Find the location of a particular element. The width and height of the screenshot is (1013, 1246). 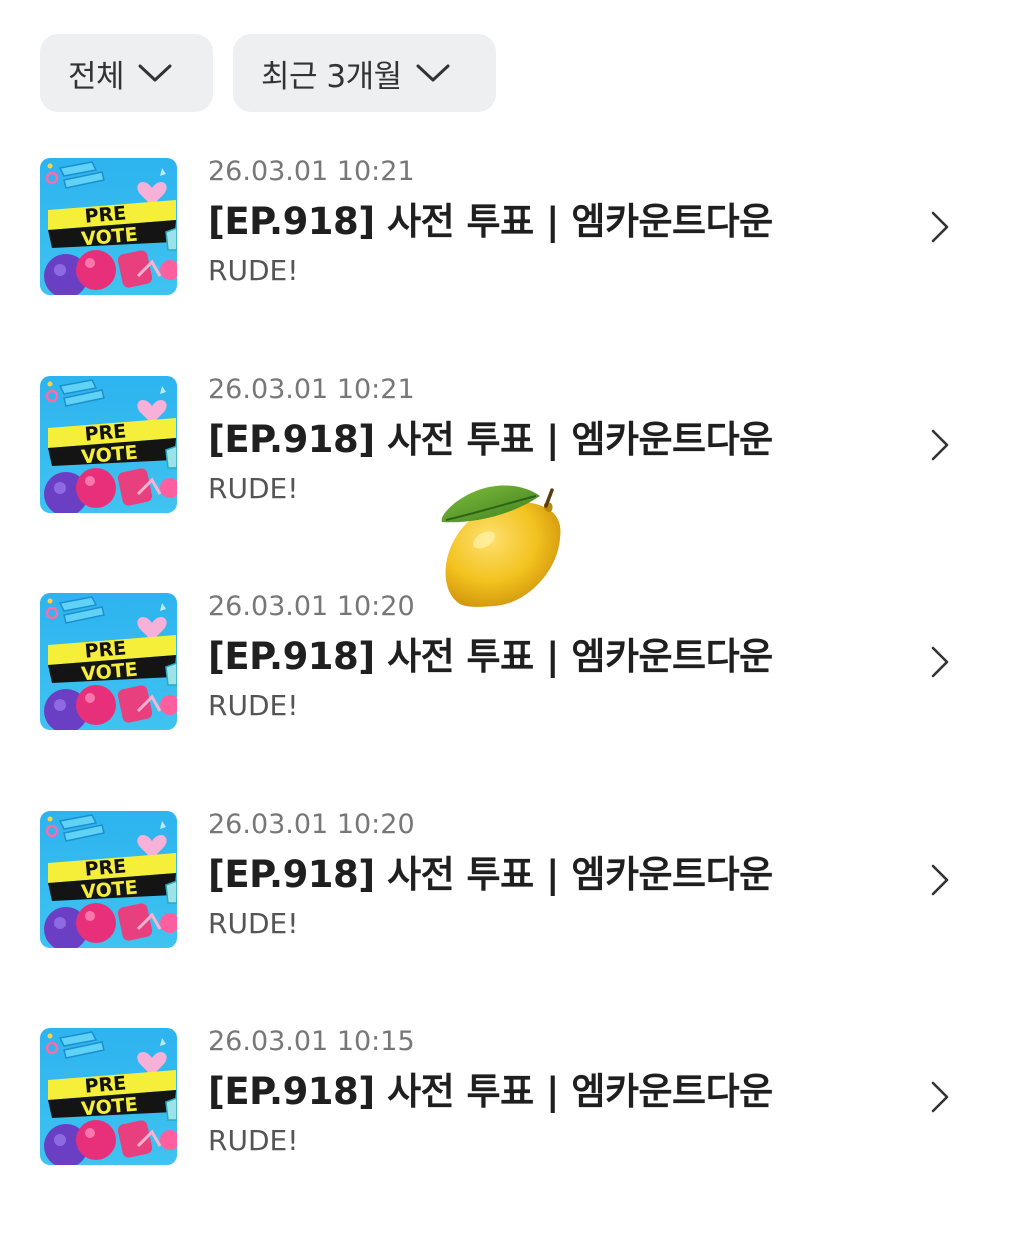

category-filter-button: 전체 is located at coordinates (126, 73).